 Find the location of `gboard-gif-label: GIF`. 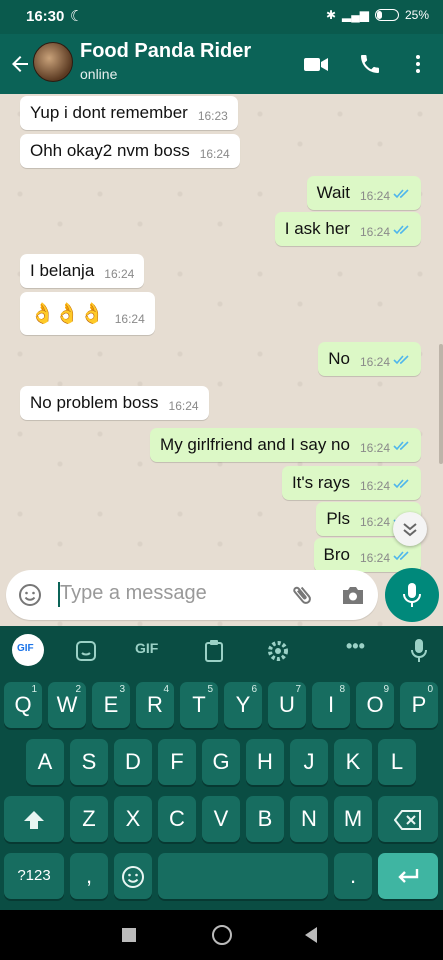

gboard-gif-label: GIF is located at coordinates (25, 648).